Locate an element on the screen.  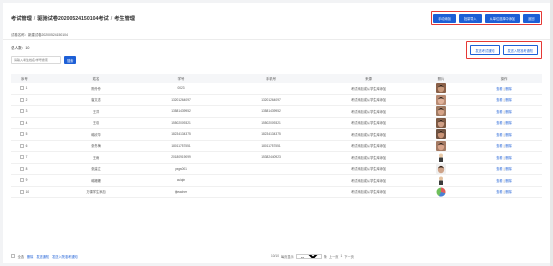
column-header-name: 姓名 is located at coordinates (96, 79).